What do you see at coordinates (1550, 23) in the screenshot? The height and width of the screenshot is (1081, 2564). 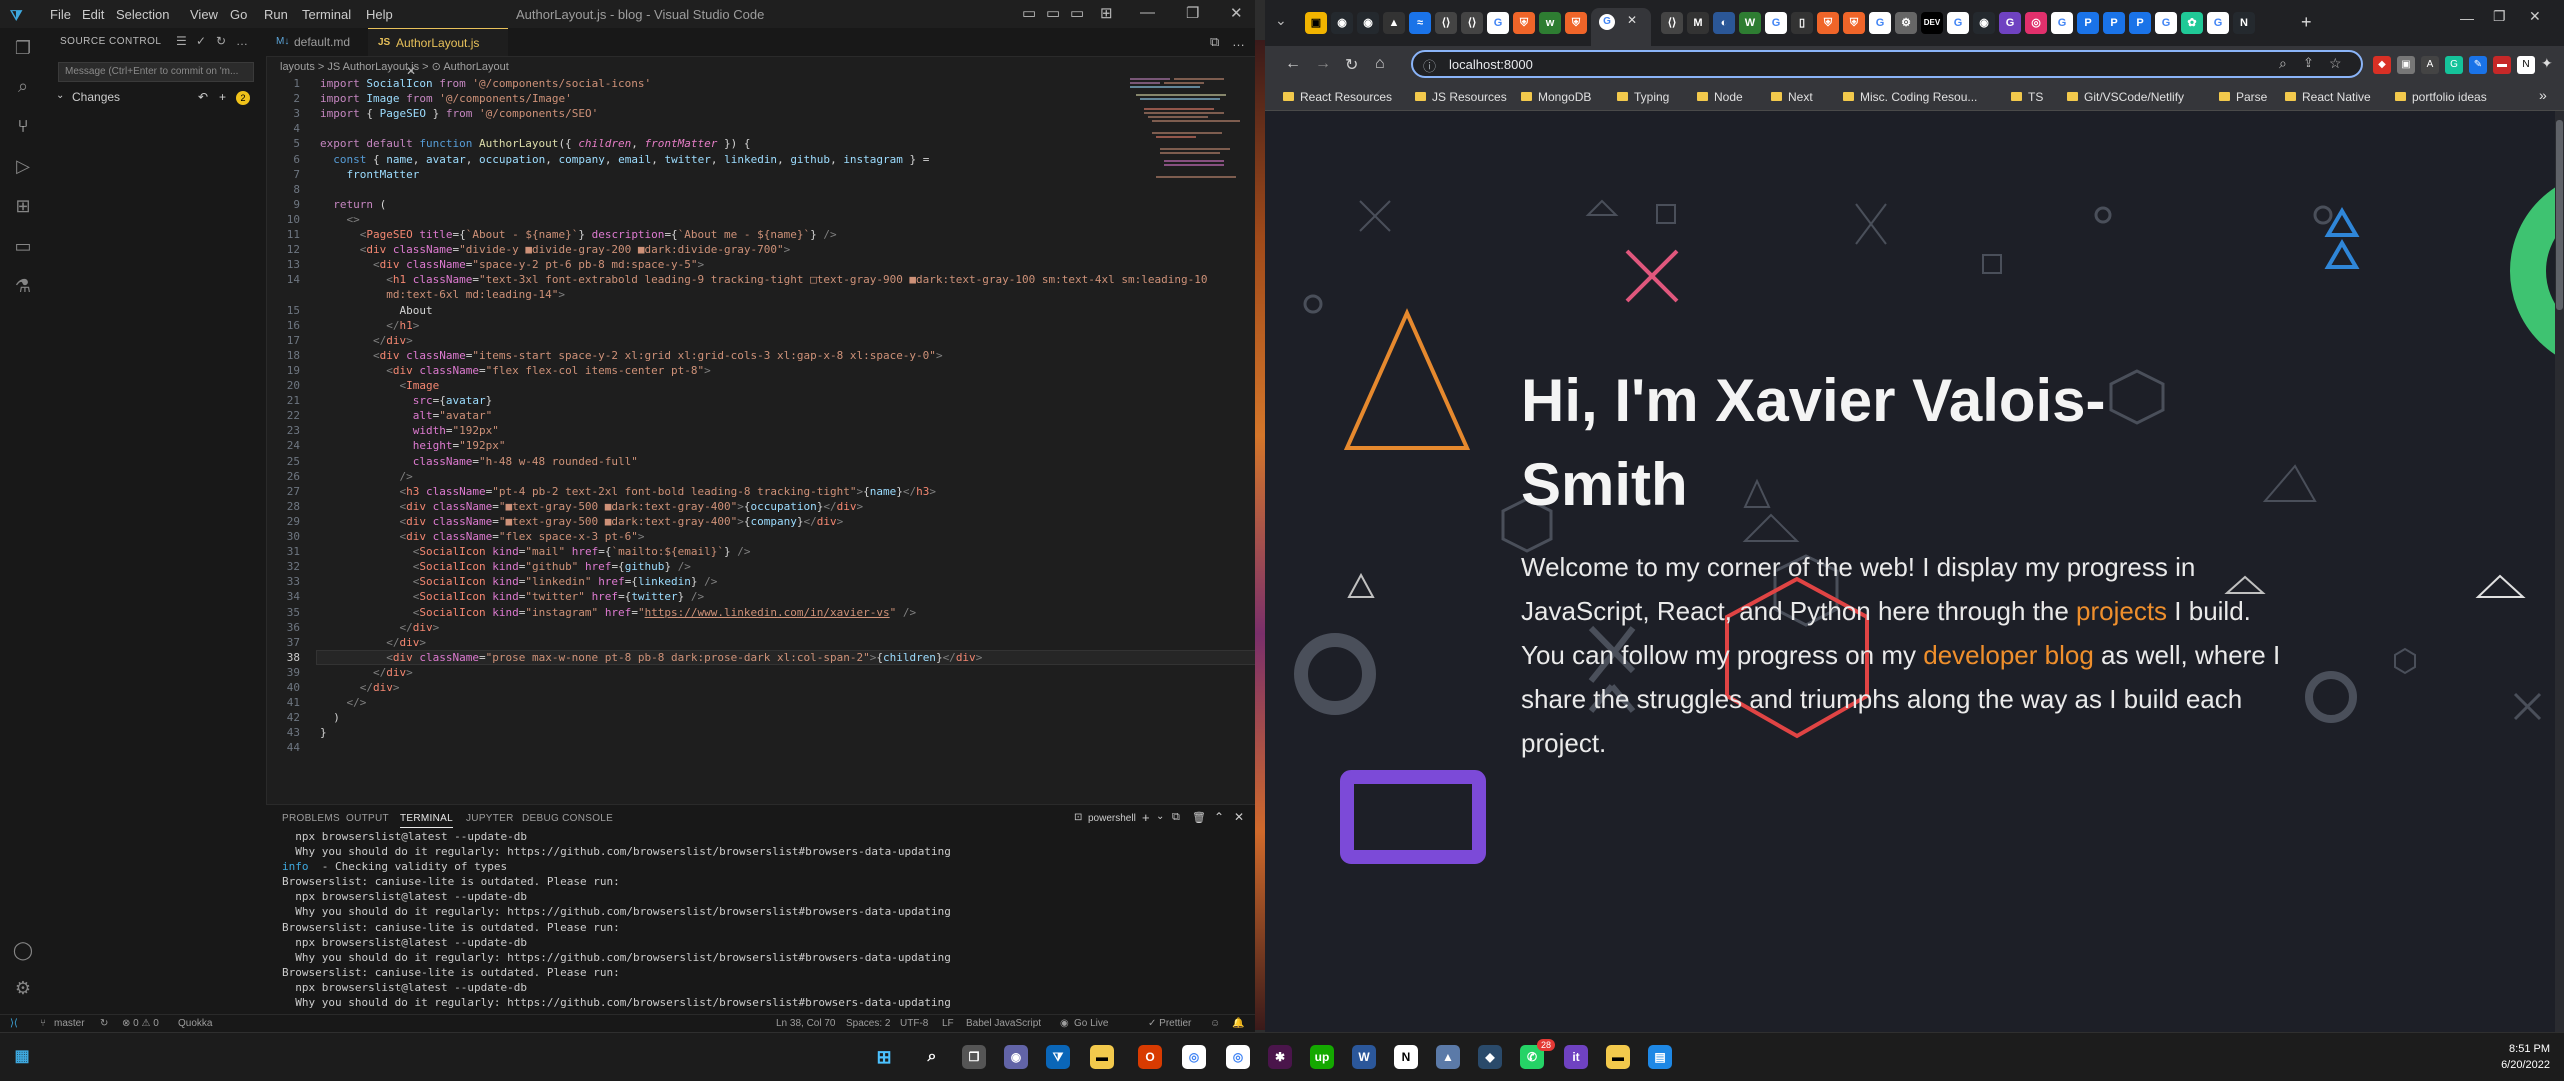 I see `tab-favicon-10: w` at bounding box center [1550, 23].